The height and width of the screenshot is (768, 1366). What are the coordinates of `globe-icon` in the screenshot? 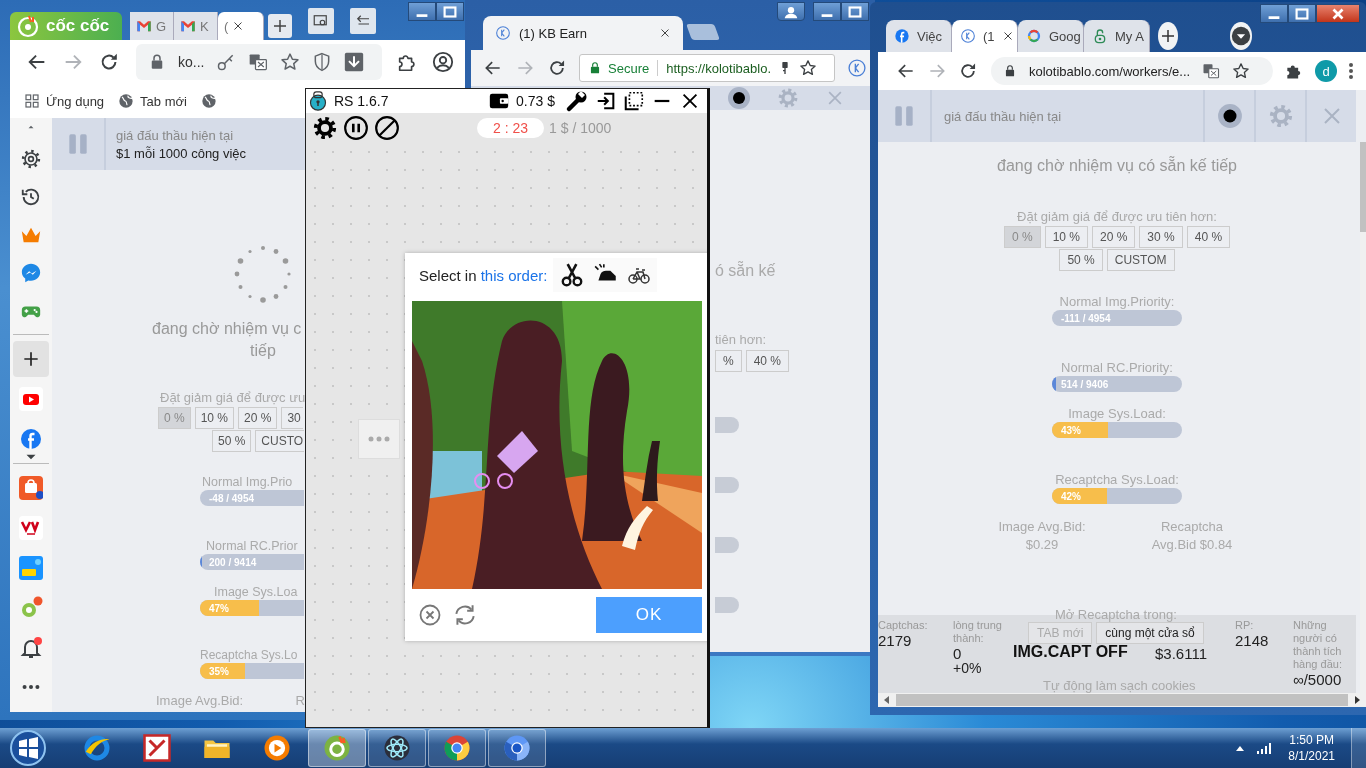 It's located at (208, 101).